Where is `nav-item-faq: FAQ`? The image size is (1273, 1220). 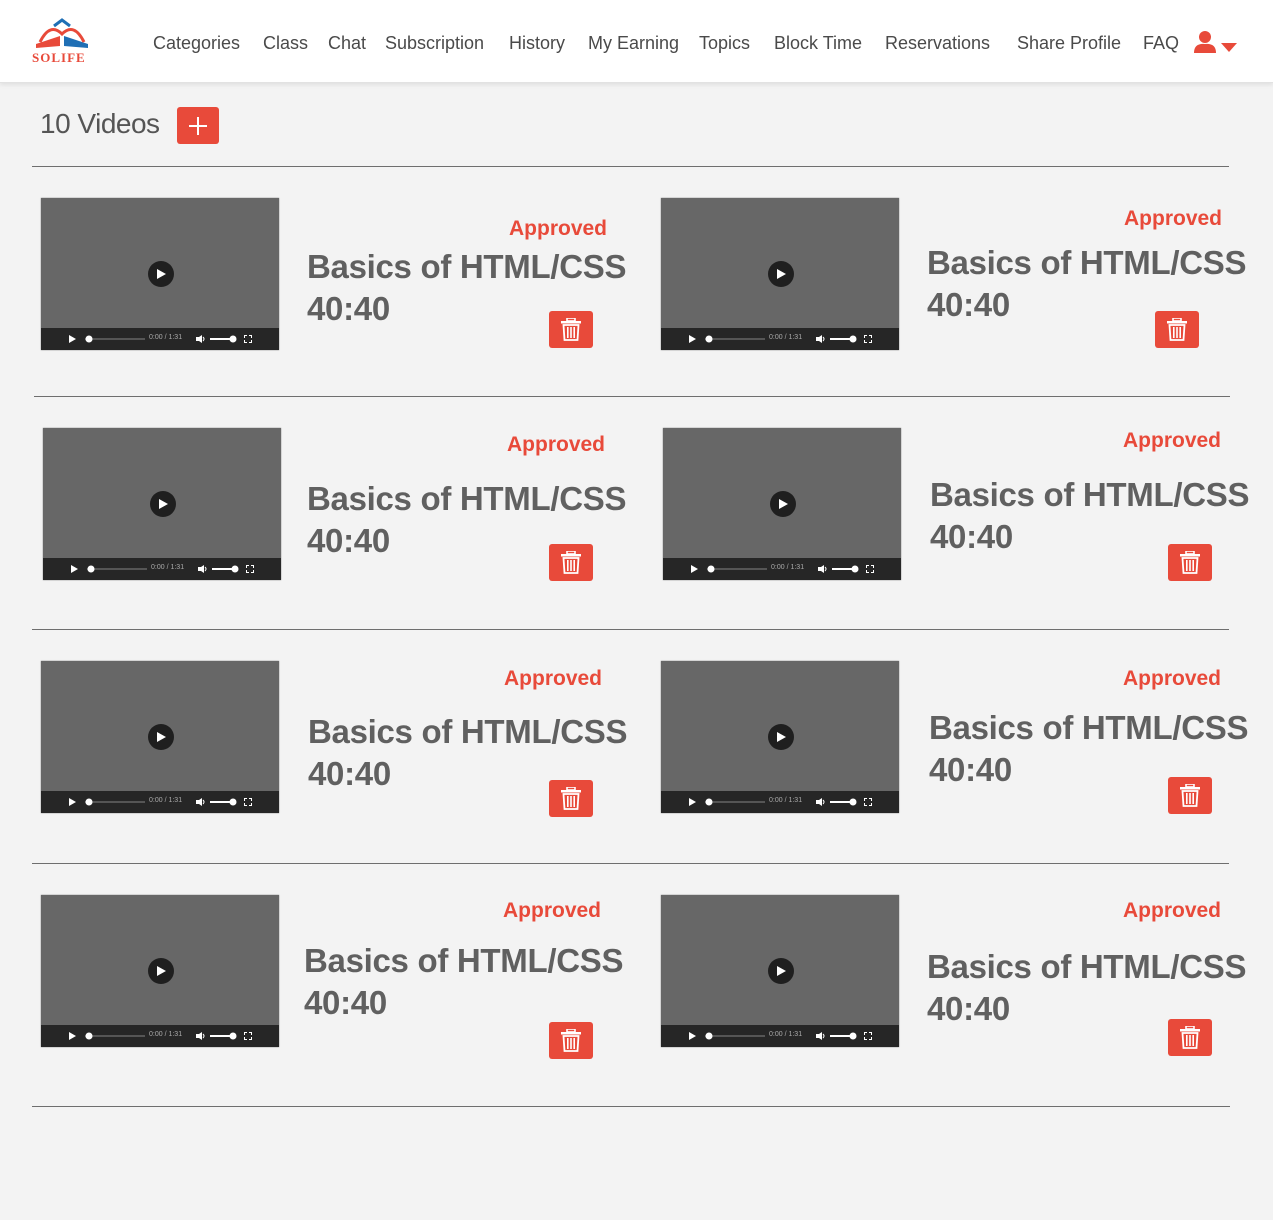 nav-item-faq: FAQ is located at coordinates (1161, 43).